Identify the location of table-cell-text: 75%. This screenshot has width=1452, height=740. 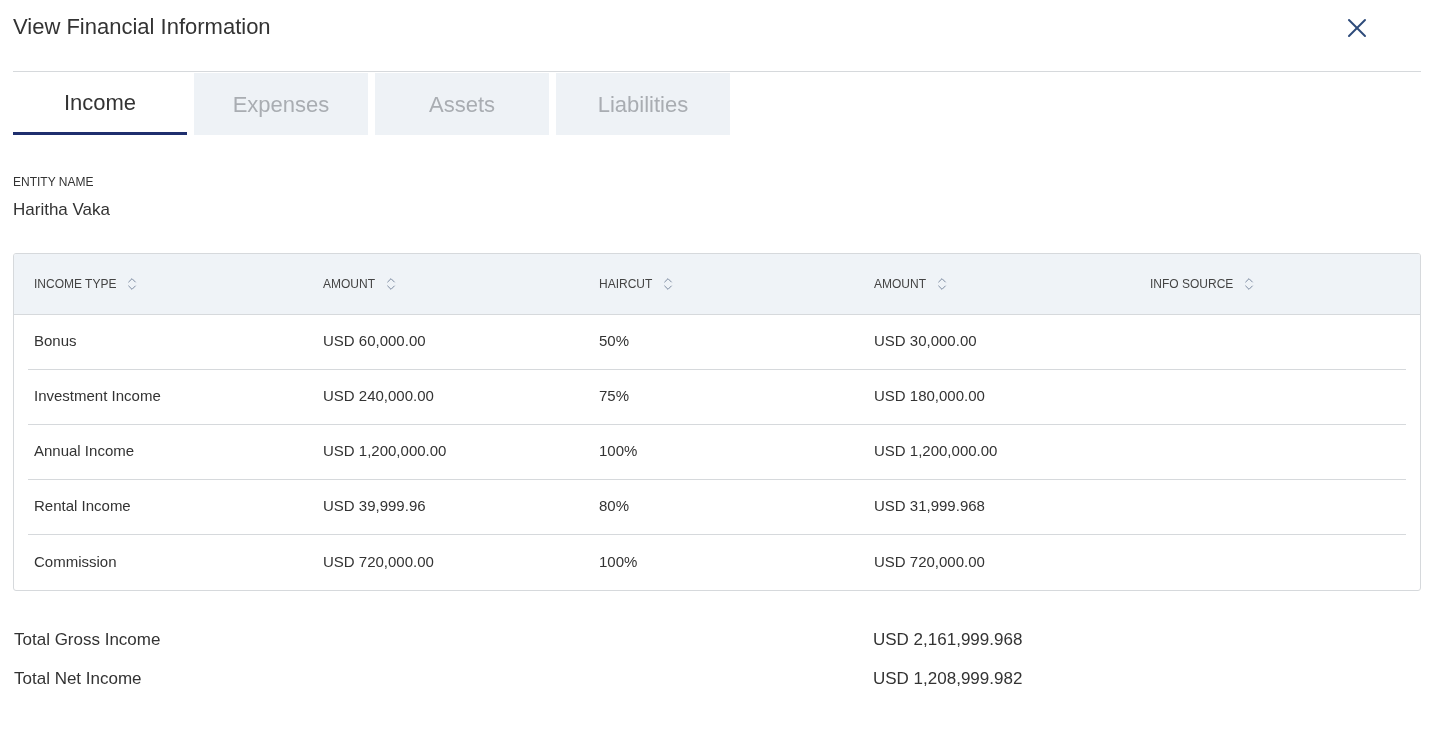
(615, 396).